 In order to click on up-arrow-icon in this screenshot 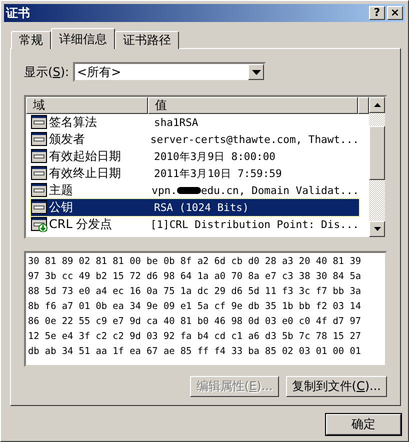, I will do `click(377, 105)`.